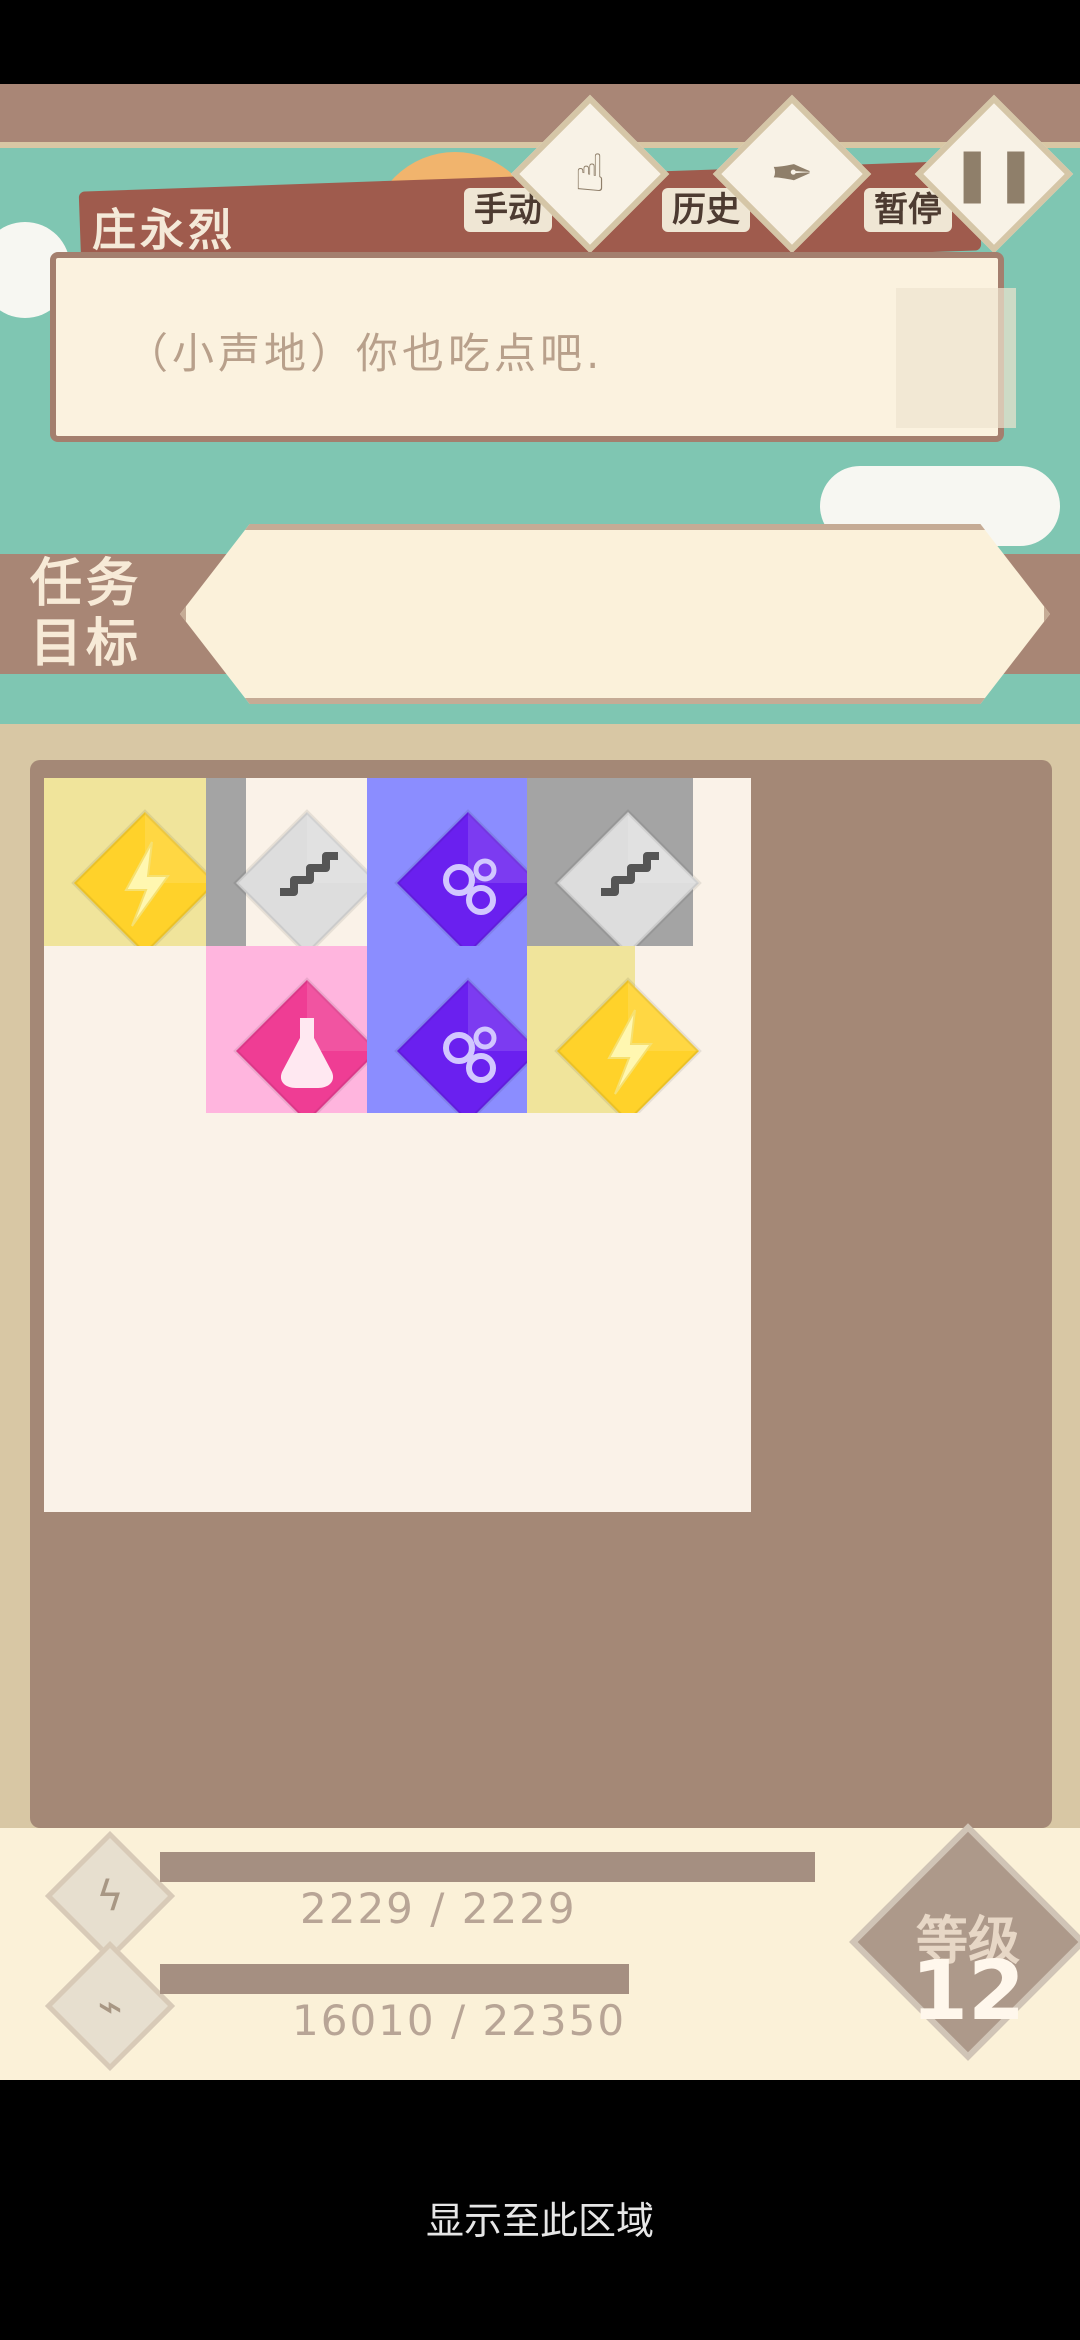  I want to click on dialog-box: （小声地）你也吃点吧., so click(533, 347).